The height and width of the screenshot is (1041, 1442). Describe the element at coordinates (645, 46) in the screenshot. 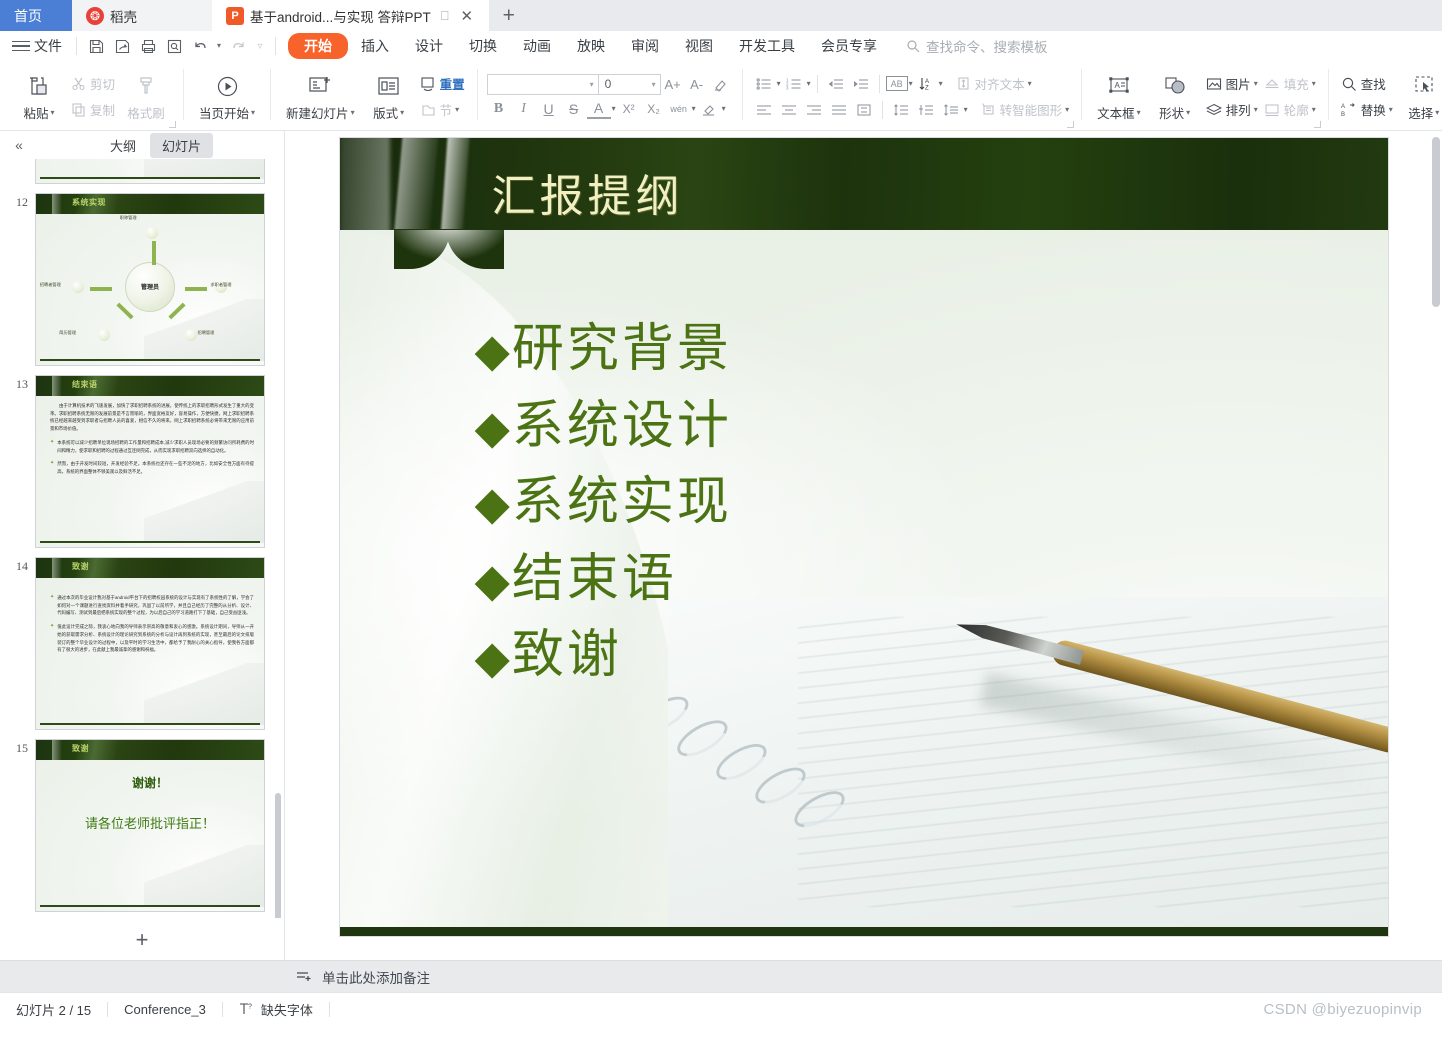

I see `ribbon-tab-review: 审阅` at that location.